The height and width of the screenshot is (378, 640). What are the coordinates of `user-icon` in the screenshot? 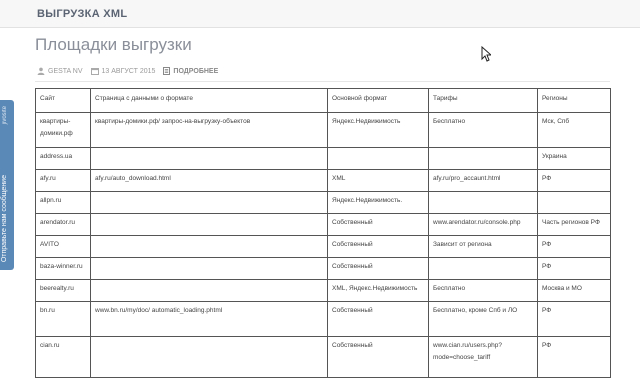 It's located at (41, 71).